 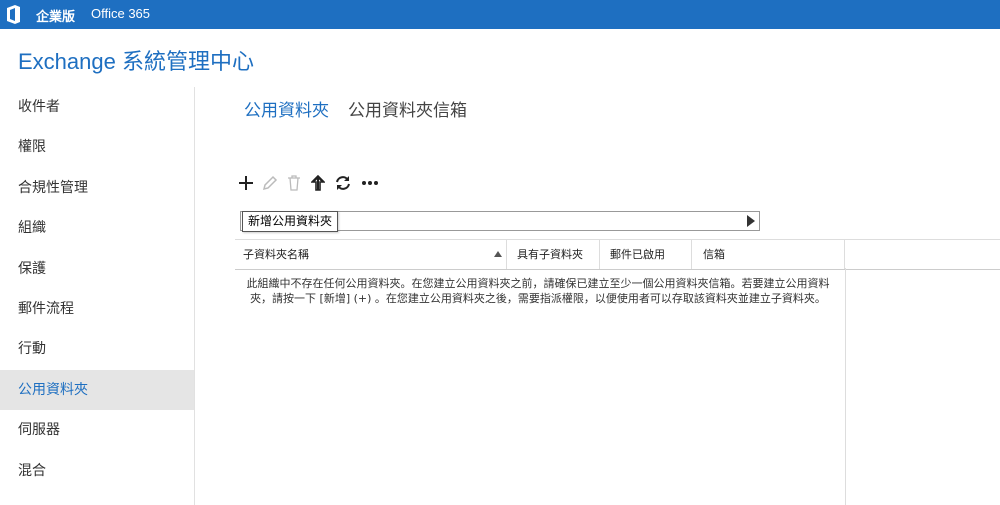 I want to click on move-up-button, so click(x=318, y=183).